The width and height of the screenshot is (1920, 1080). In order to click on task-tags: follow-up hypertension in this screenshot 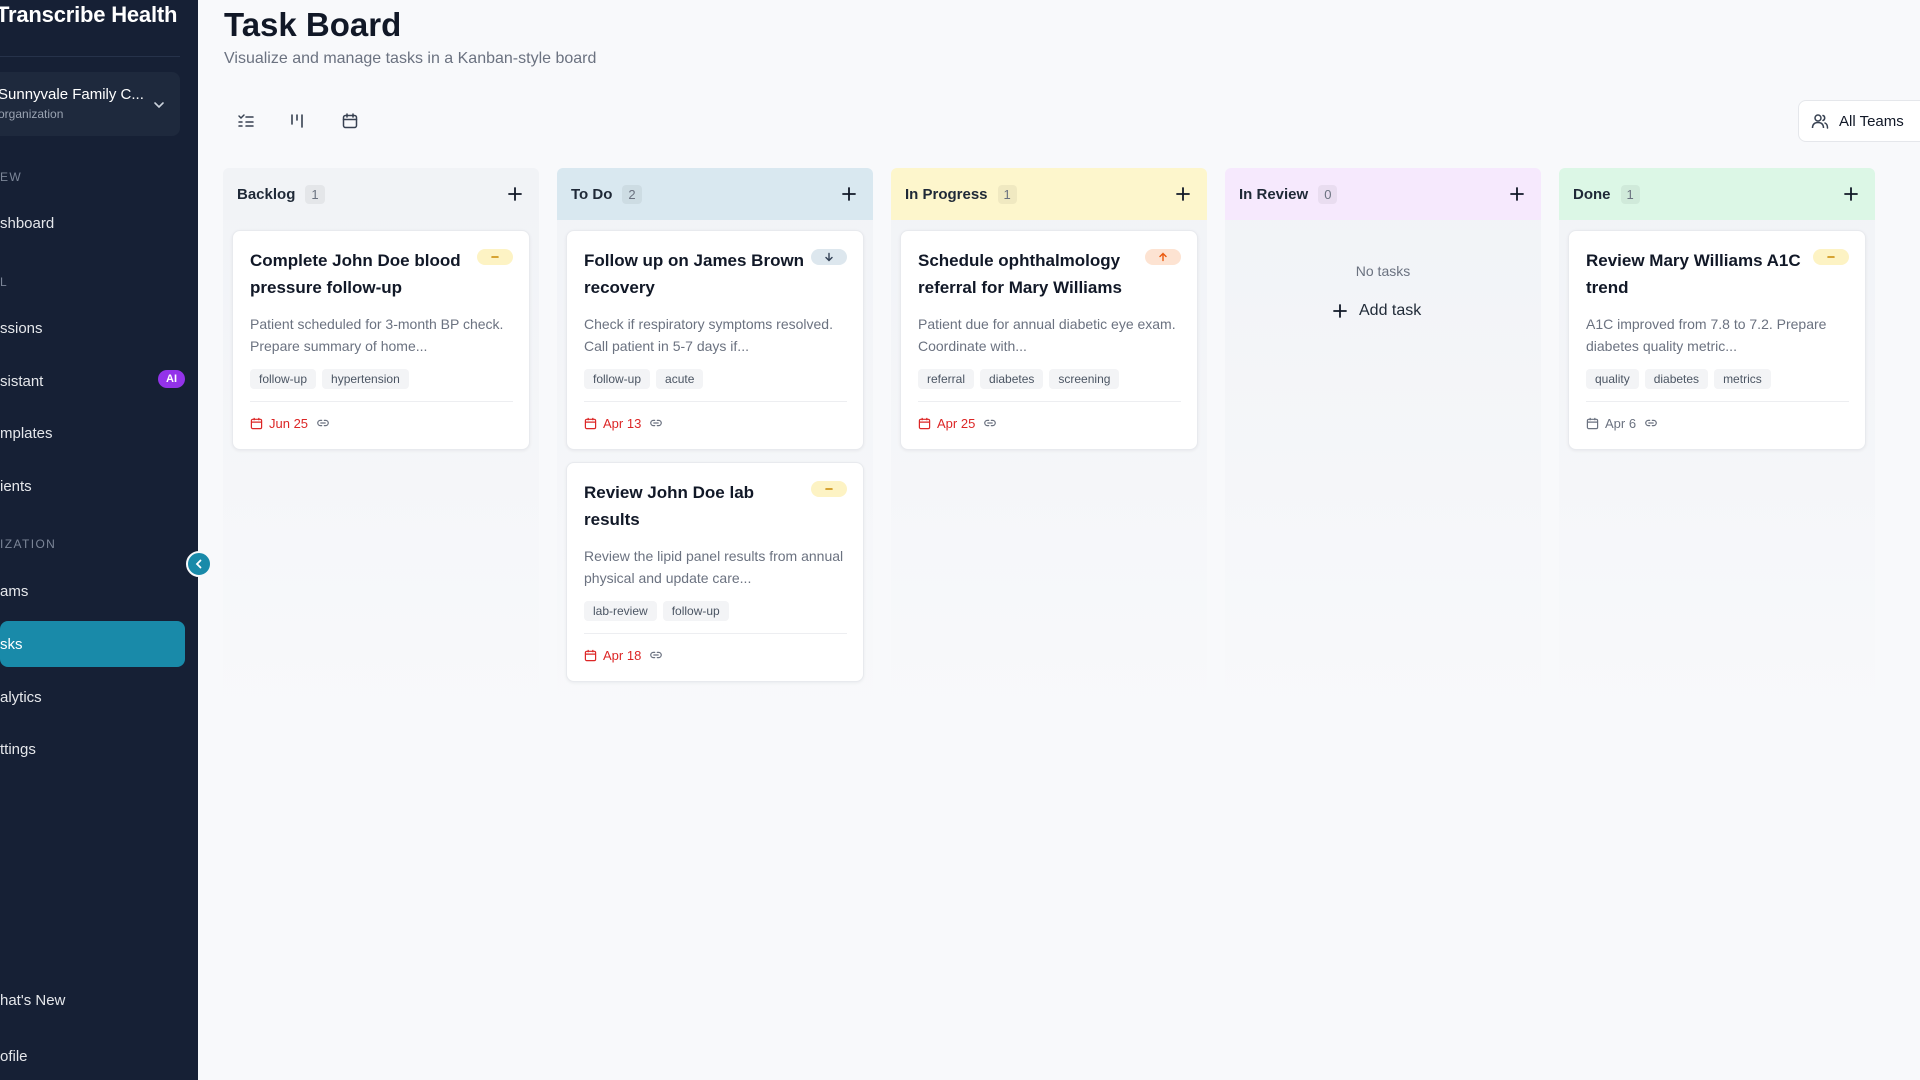, I will do `click(381, 379)`.